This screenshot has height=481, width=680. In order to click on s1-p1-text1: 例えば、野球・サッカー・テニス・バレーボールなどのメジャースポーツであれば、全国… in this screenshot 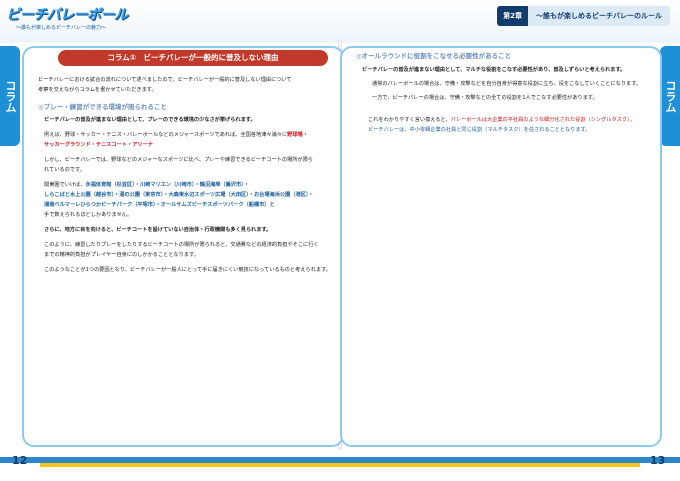, I will do `click(166, 135)`.